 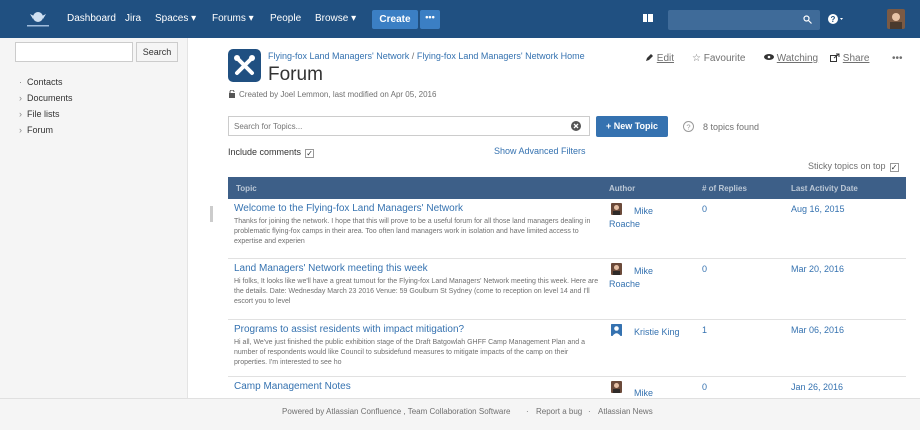 What do you see at coordinates (824, 188) in the screenshot?
I see `column-header-last-activity: Last Activity Date` at bounding box center [824, 188].